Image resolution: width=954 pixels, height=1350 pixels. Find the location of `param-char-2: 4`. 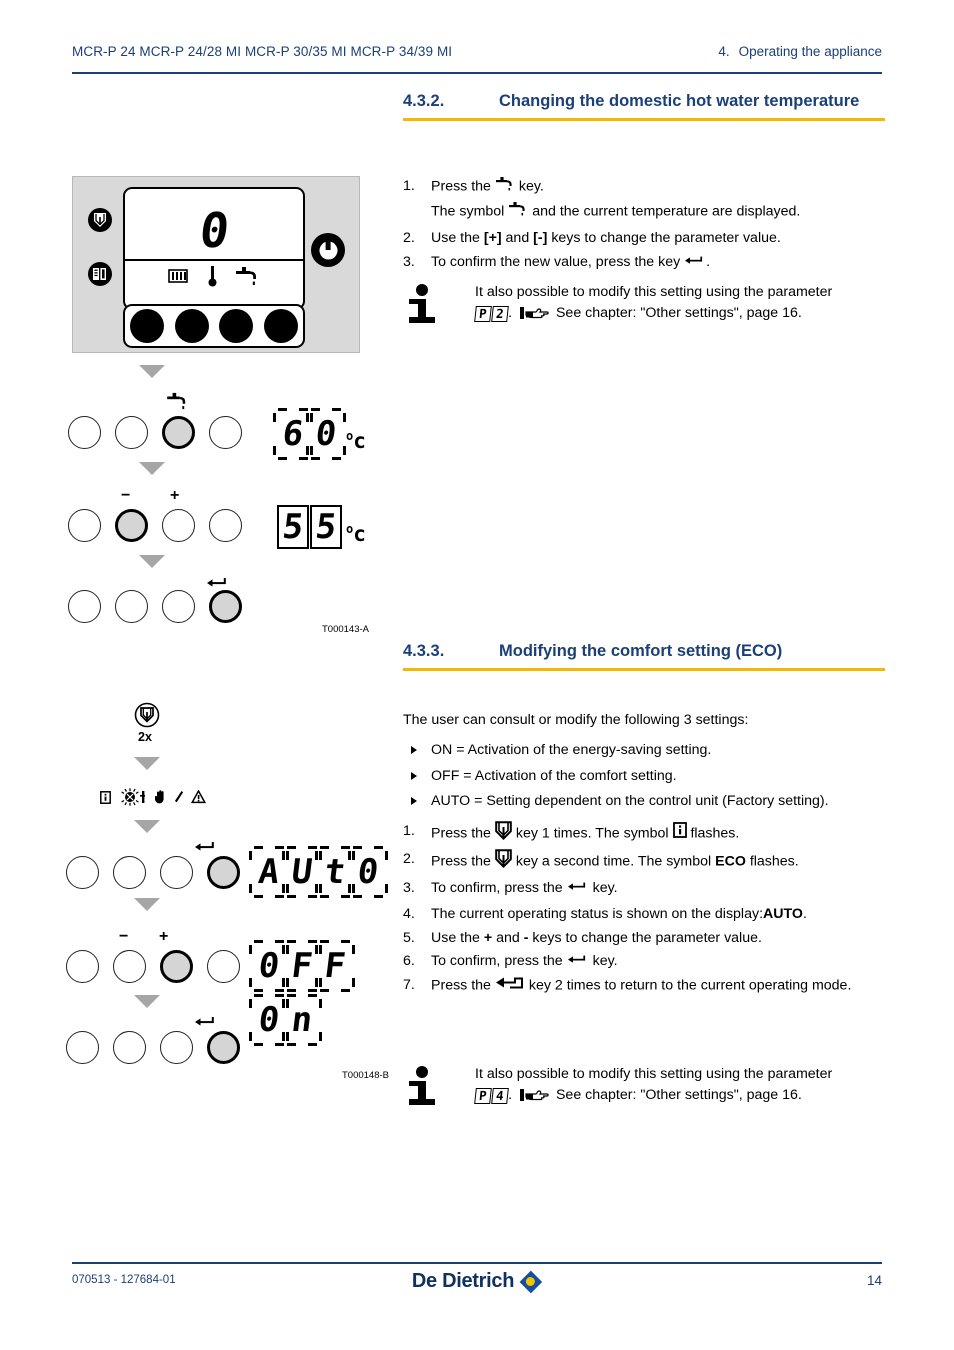

param-char-2: 4 is located at coordinates (499, 1096).